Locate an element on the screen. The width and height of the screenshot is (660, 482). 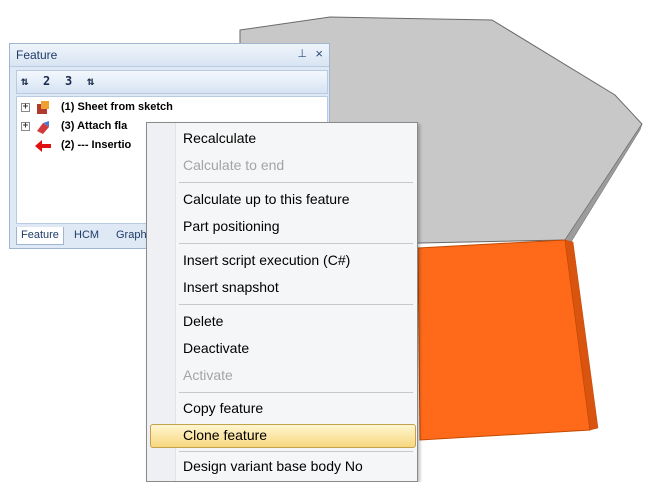
menu-item-activate: Activate is located at coordinates (208, 378).